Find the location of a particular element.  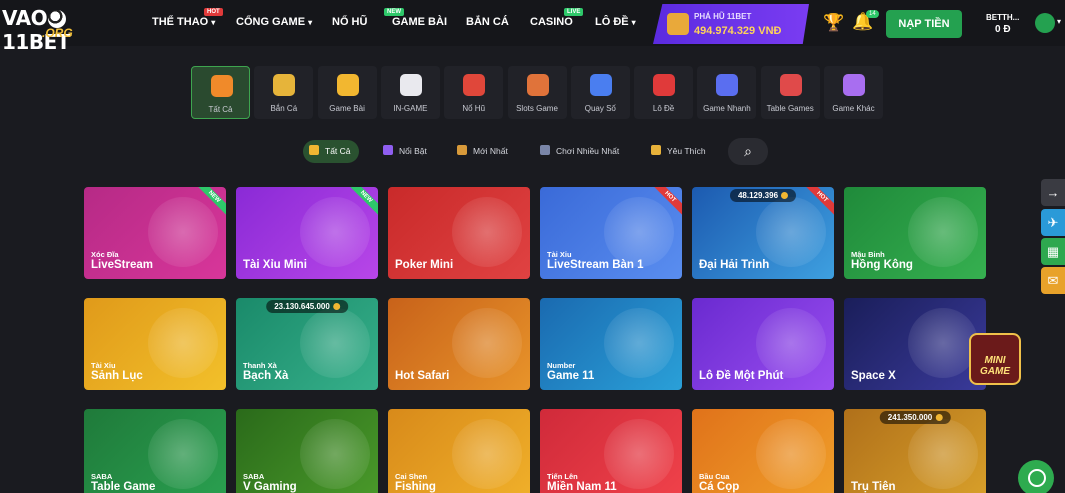

game-jackpot: 241.350.000 is located at coordinates (915, 417).